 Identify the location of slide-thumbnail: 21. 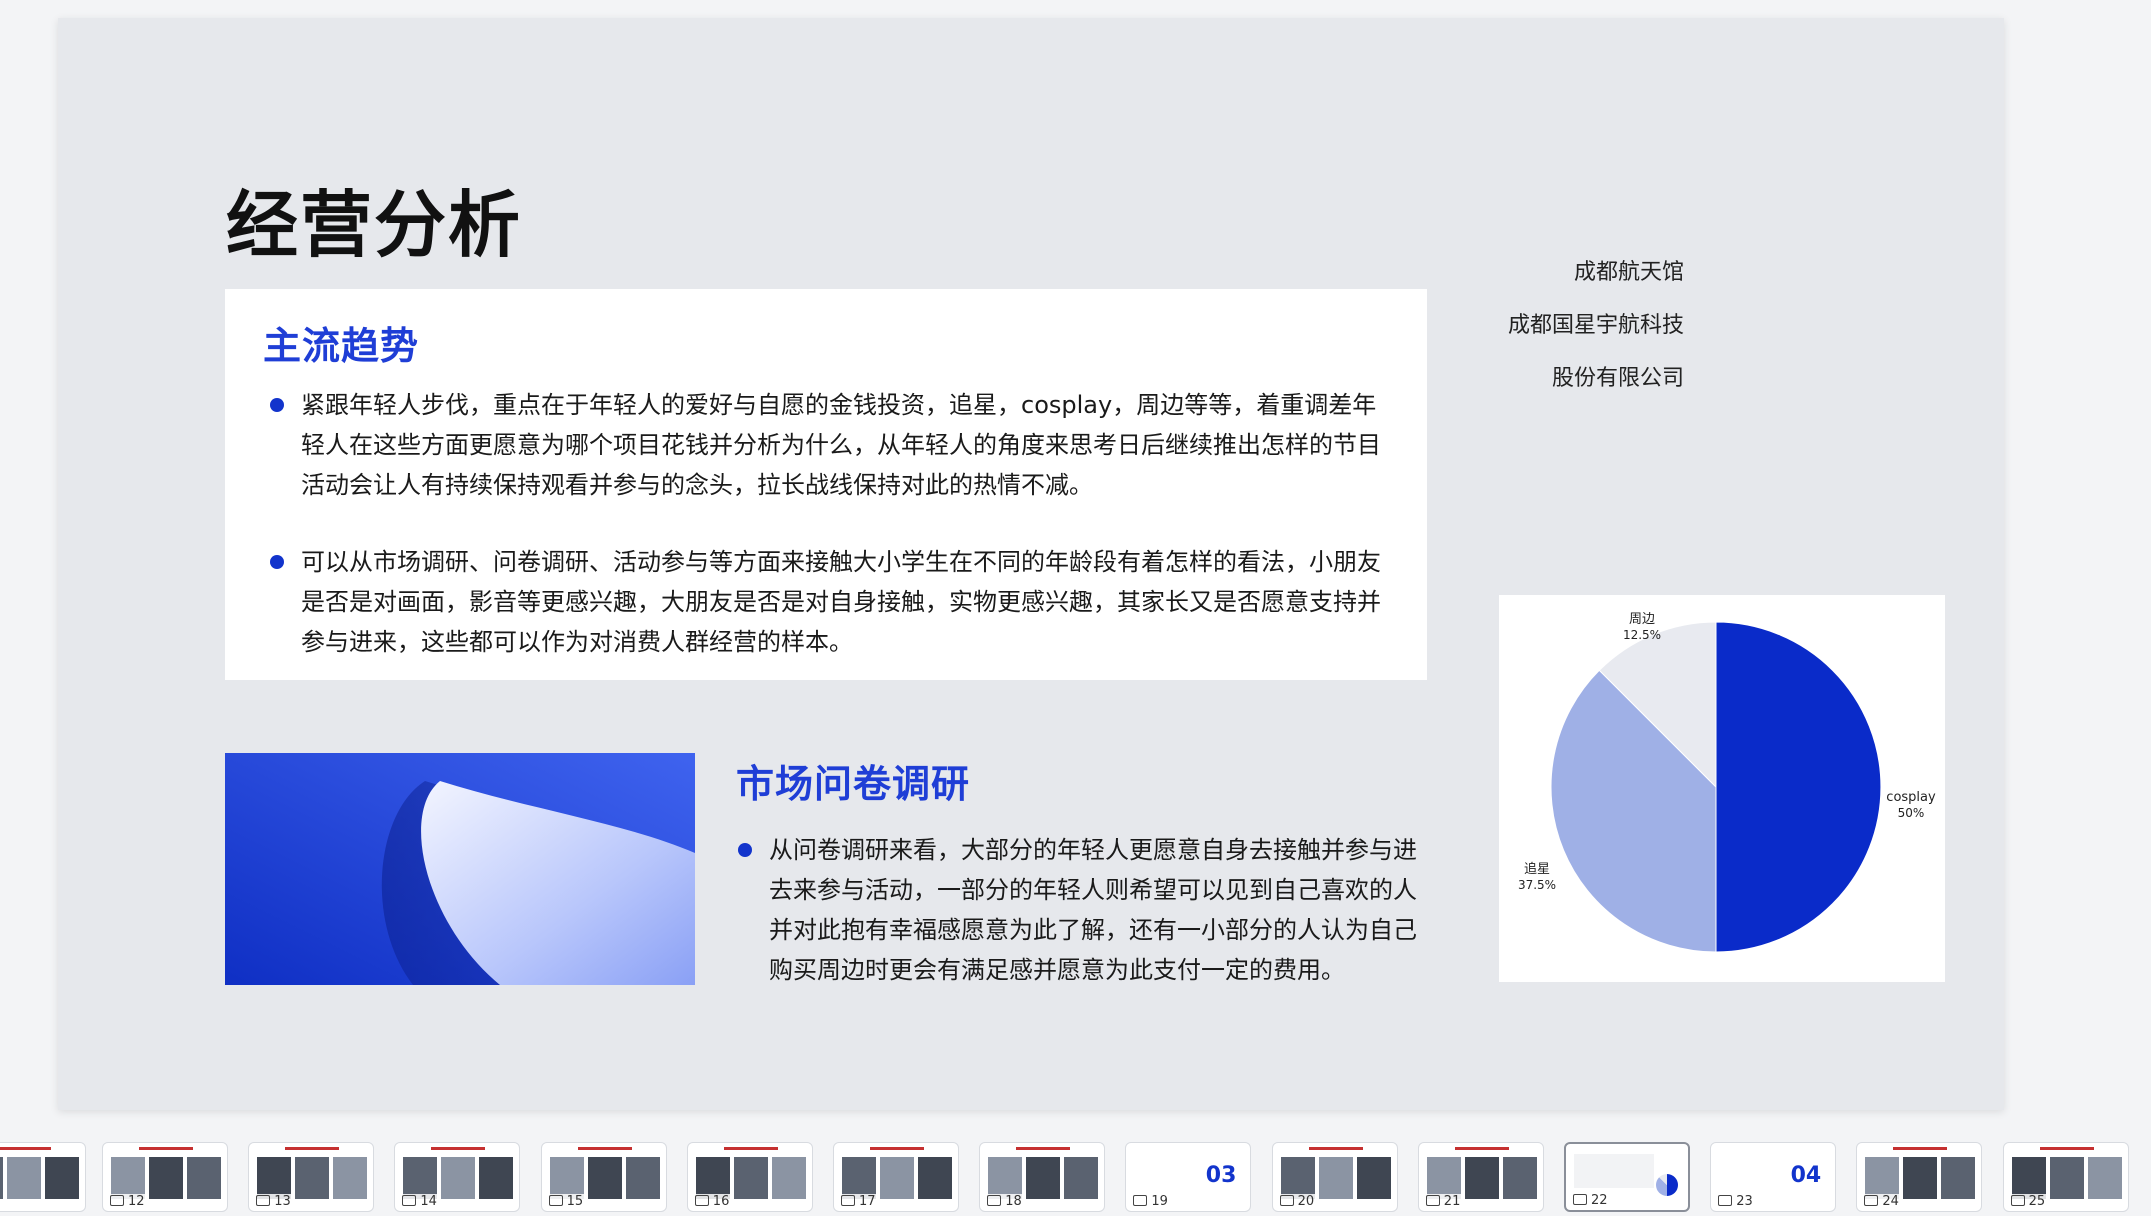
(1480, 1177).